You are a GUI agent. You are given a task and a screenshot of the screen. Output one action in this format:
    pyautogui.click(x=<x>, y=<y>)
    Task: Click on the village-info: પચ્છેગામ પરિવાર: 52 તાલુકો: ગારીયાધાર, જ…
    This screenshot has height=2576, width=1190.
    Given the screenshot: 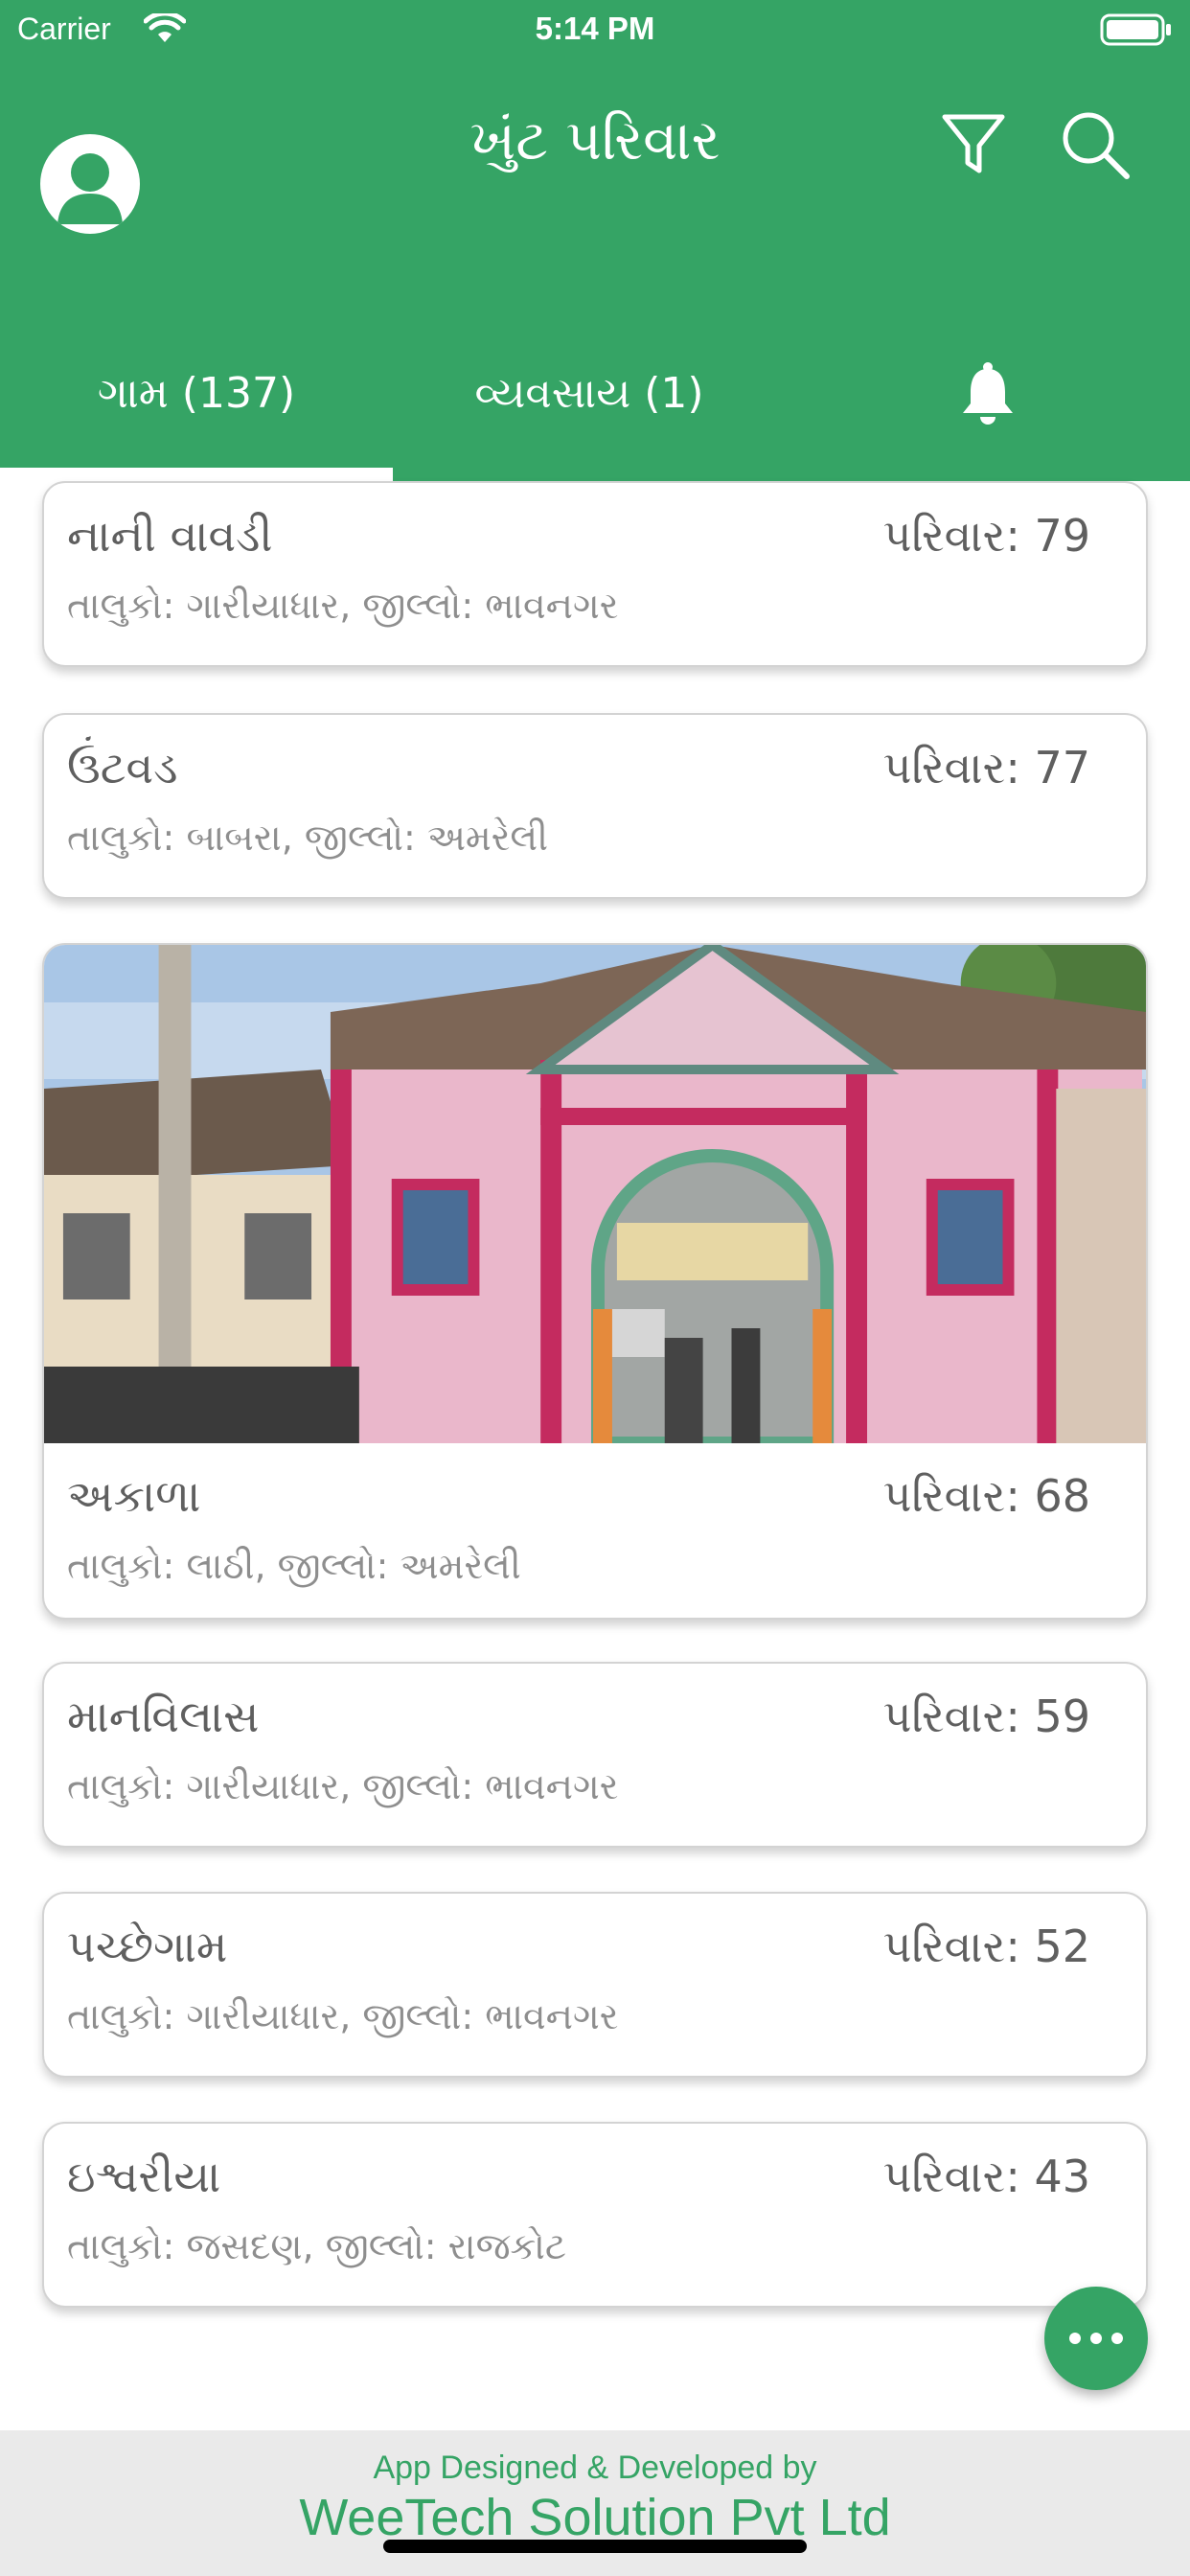 What is the action you would take?
    pyautogui.click(x=595, y=1985)
    